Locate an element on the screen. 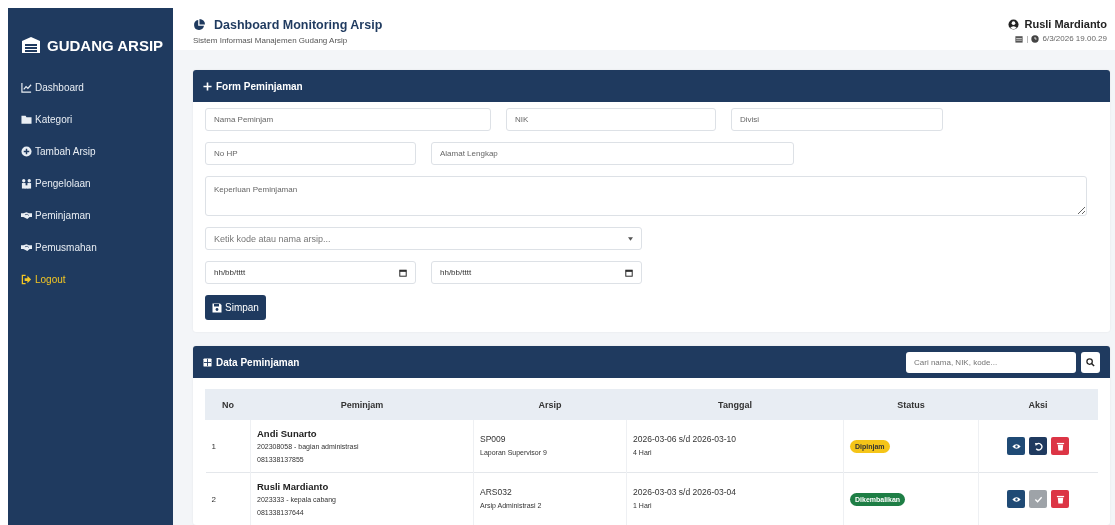 The height and width of the screenshot is (525, 1115). user-icon is located at coordinates (1014, 24).